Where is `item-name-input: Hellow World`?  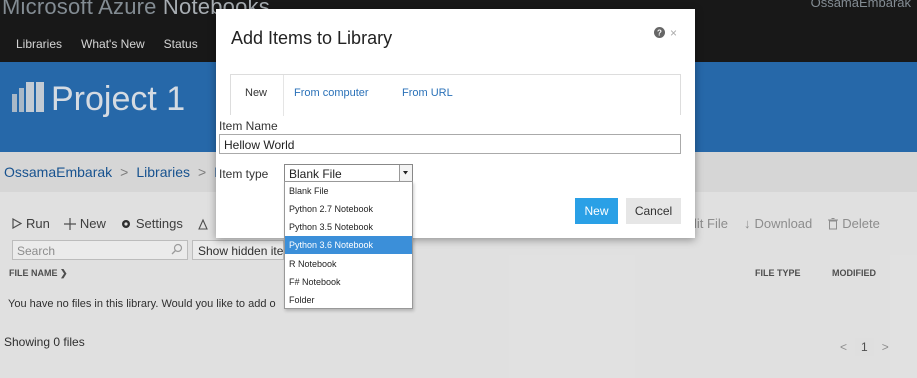 item-name-input: Hellow World is located at coordinates (450, 144).